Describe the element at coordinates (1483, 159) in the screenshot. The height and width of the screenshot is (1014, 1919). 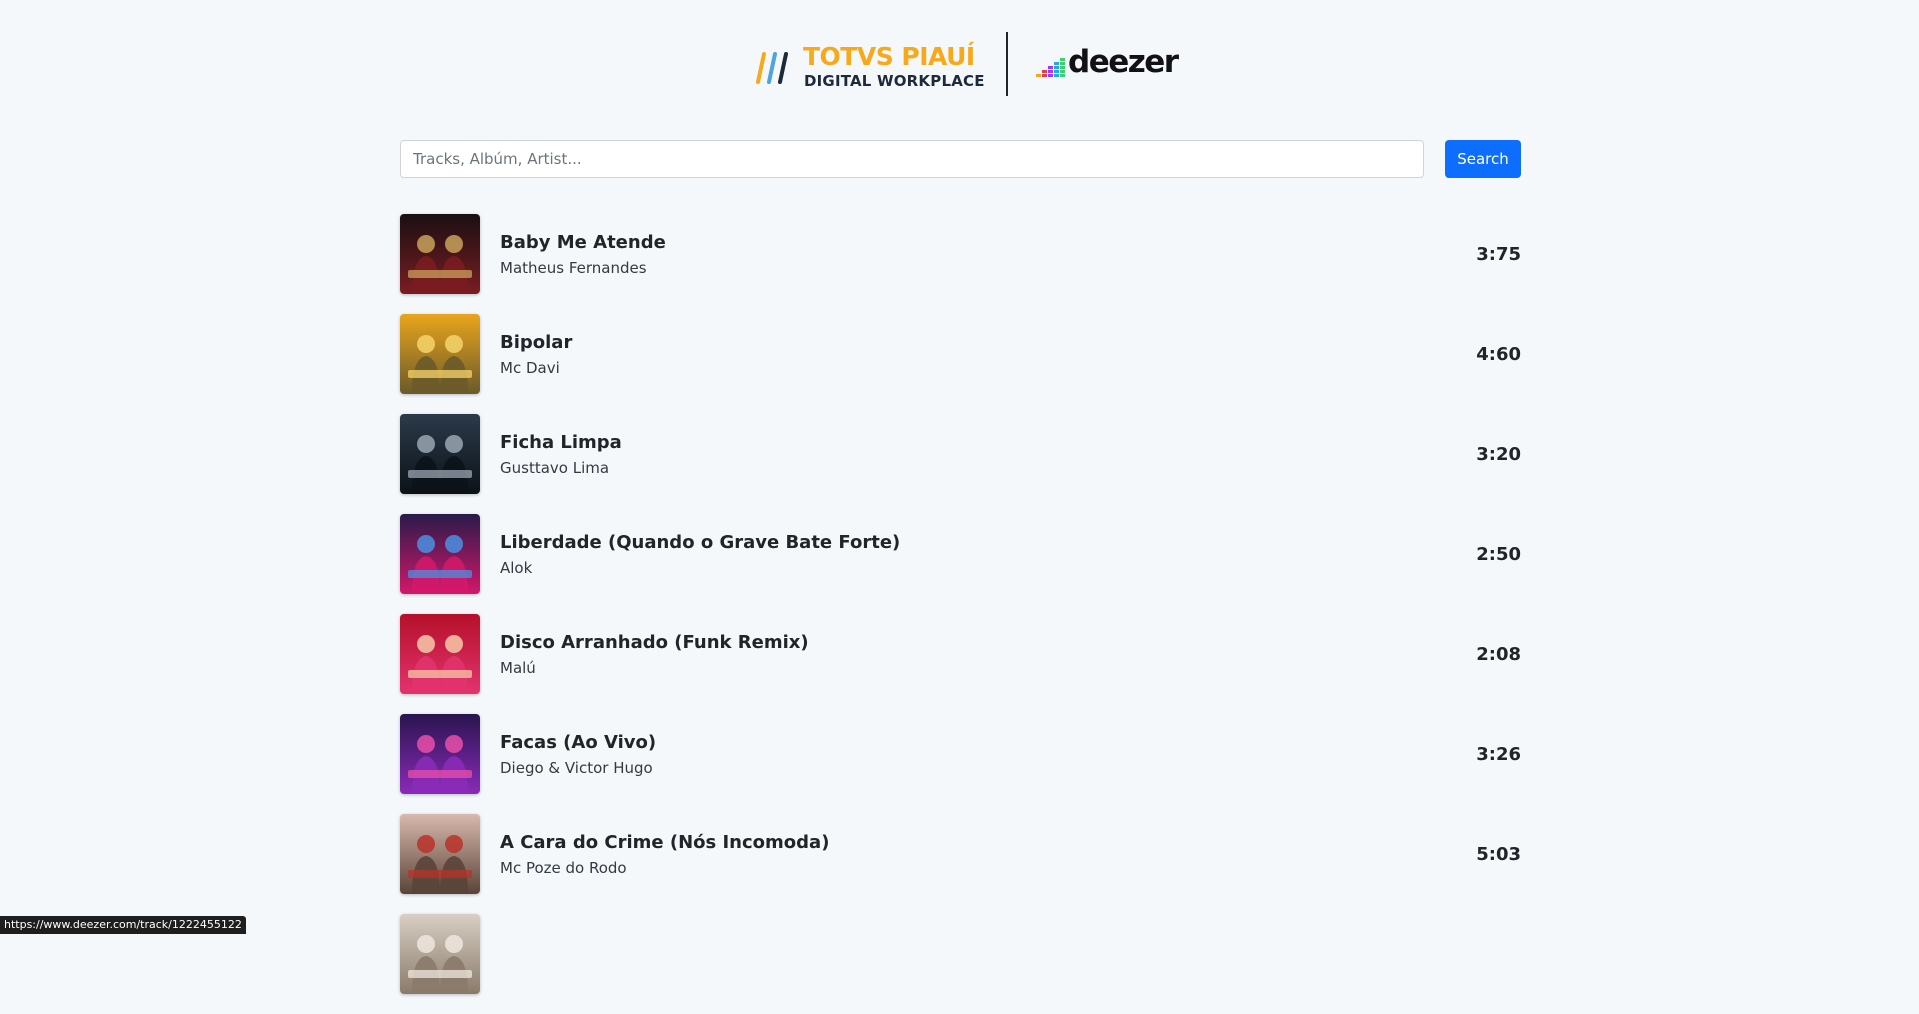
I see `search-button: Search` at that location.